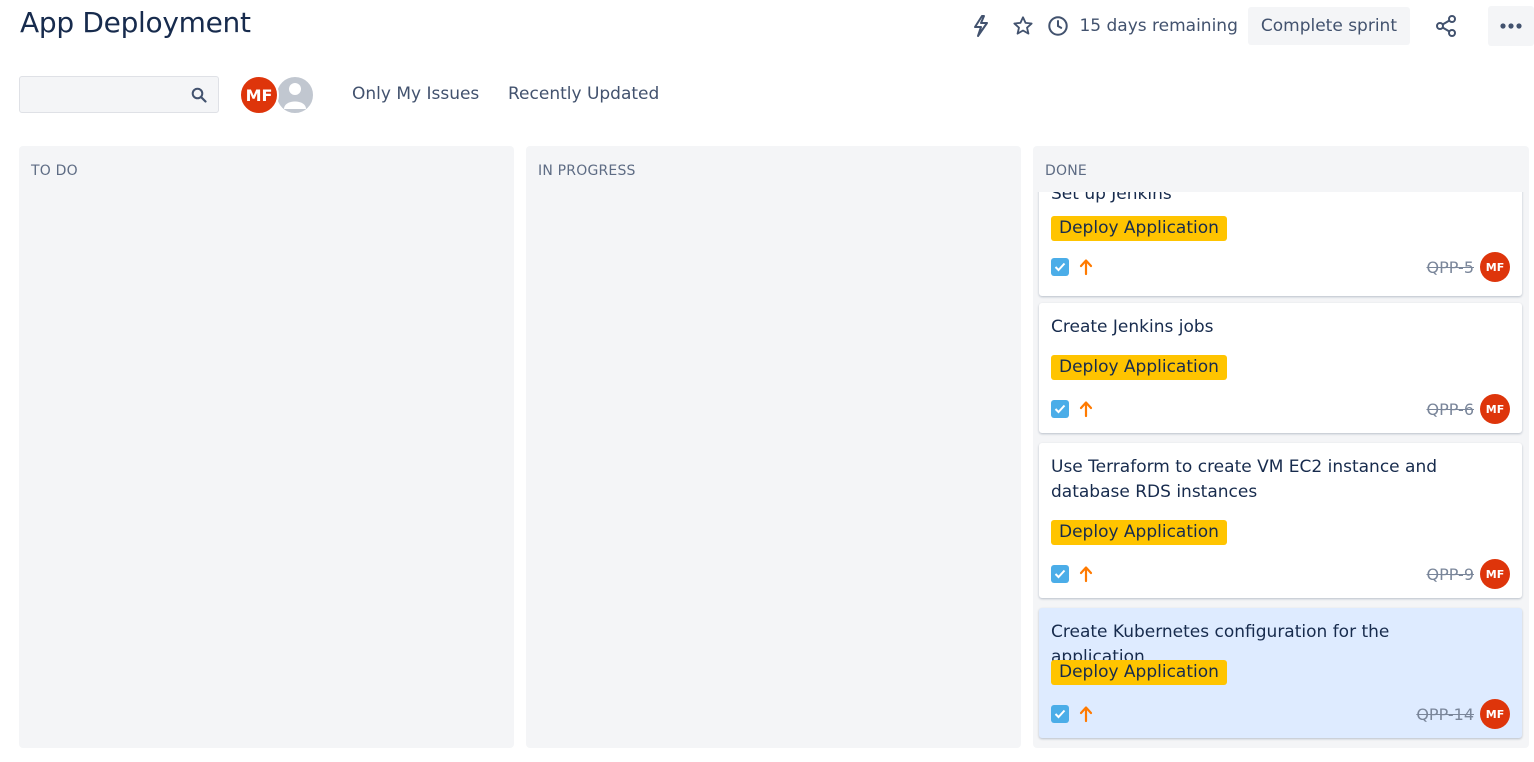  What do you see at coordinates (1058, 26) in the screenshot?
I see `clock-icon` at bounding box center [1058, 26].